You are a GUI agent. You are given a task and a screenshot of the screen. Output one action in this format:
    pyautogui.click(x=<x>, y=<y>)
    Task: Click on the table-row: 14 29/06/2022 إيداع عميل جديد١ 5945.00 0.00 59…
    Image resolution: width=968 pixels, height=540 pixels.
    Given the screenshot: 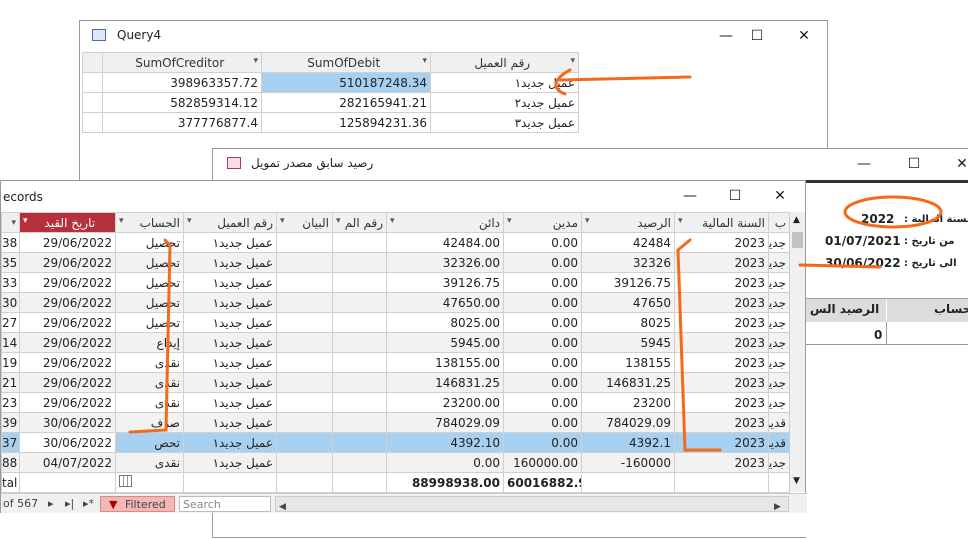 What is the action you would take?
    pyautogui.click(x=395, y=342)
    